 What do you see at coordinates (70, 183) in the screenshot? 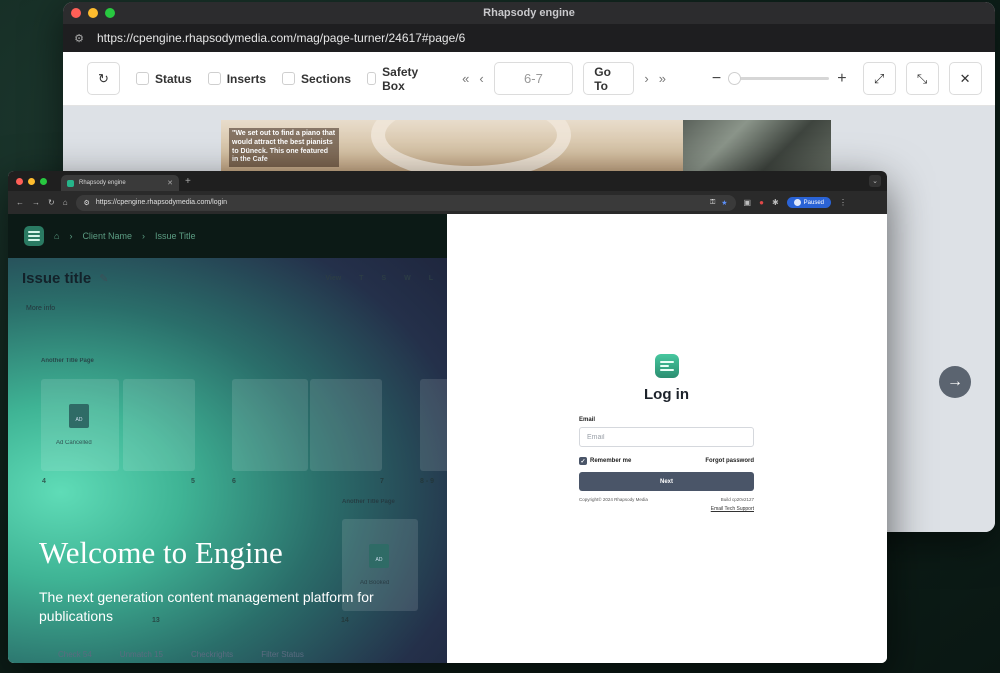
I see `favicon-icon` at bounding box center [70, 183].